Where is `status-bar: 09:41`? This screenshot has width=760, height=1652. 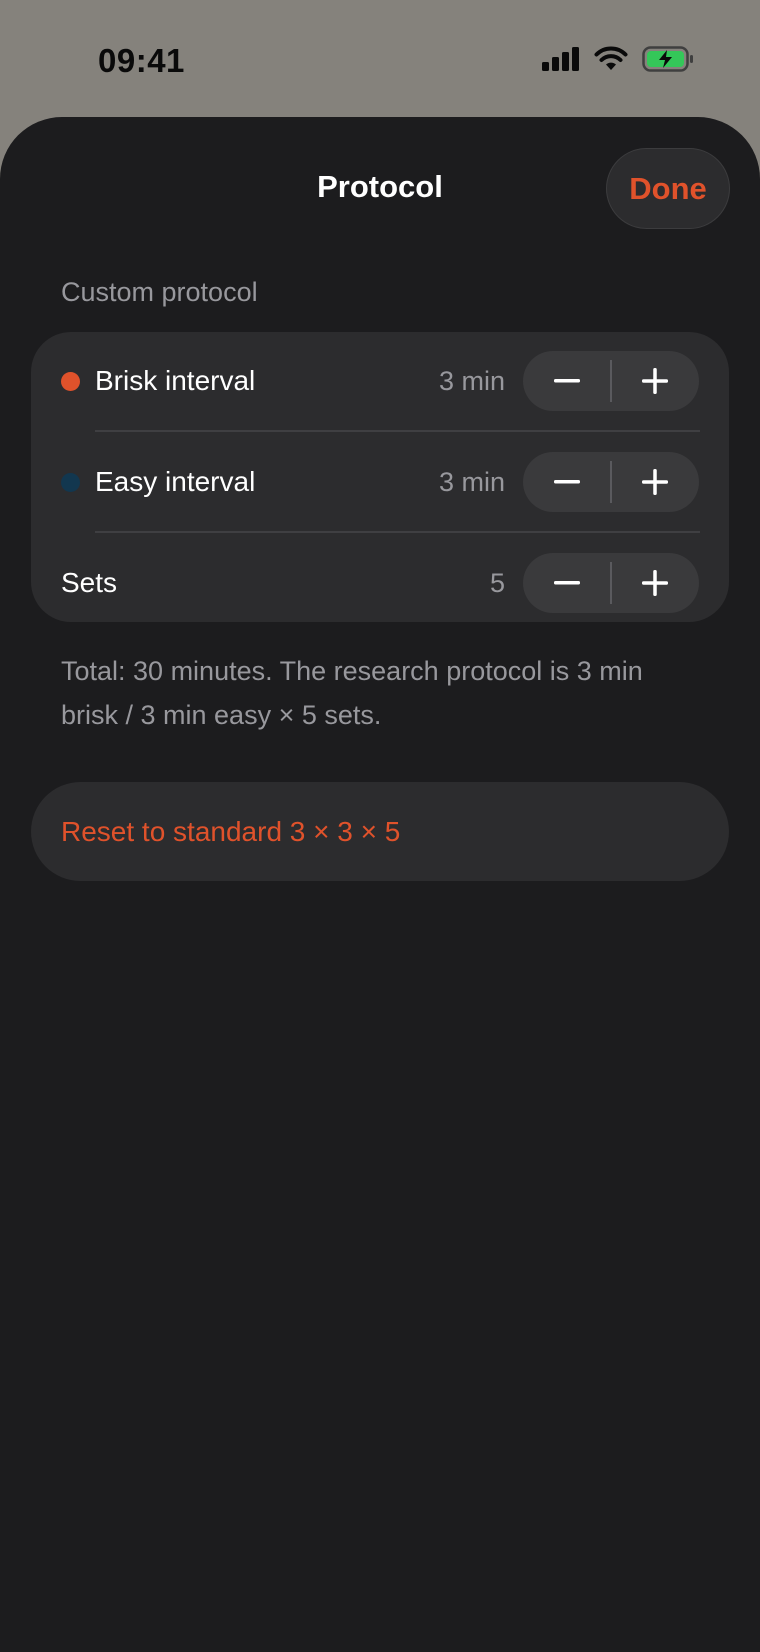
status-bar: 09:41 is located at coordinates (380, 59).